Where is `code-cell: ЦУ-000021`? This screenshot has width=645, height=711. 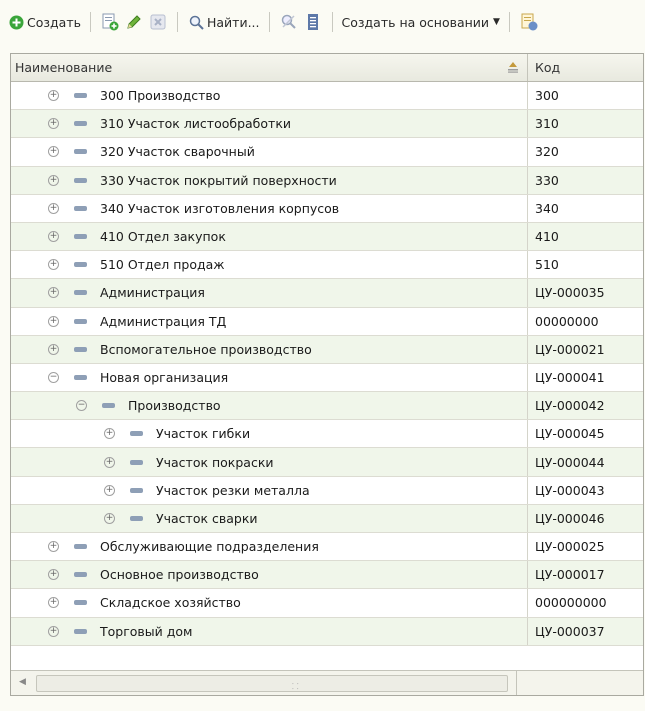 code-cell: ЦУ-000021 is located at coordinates (570, 349).